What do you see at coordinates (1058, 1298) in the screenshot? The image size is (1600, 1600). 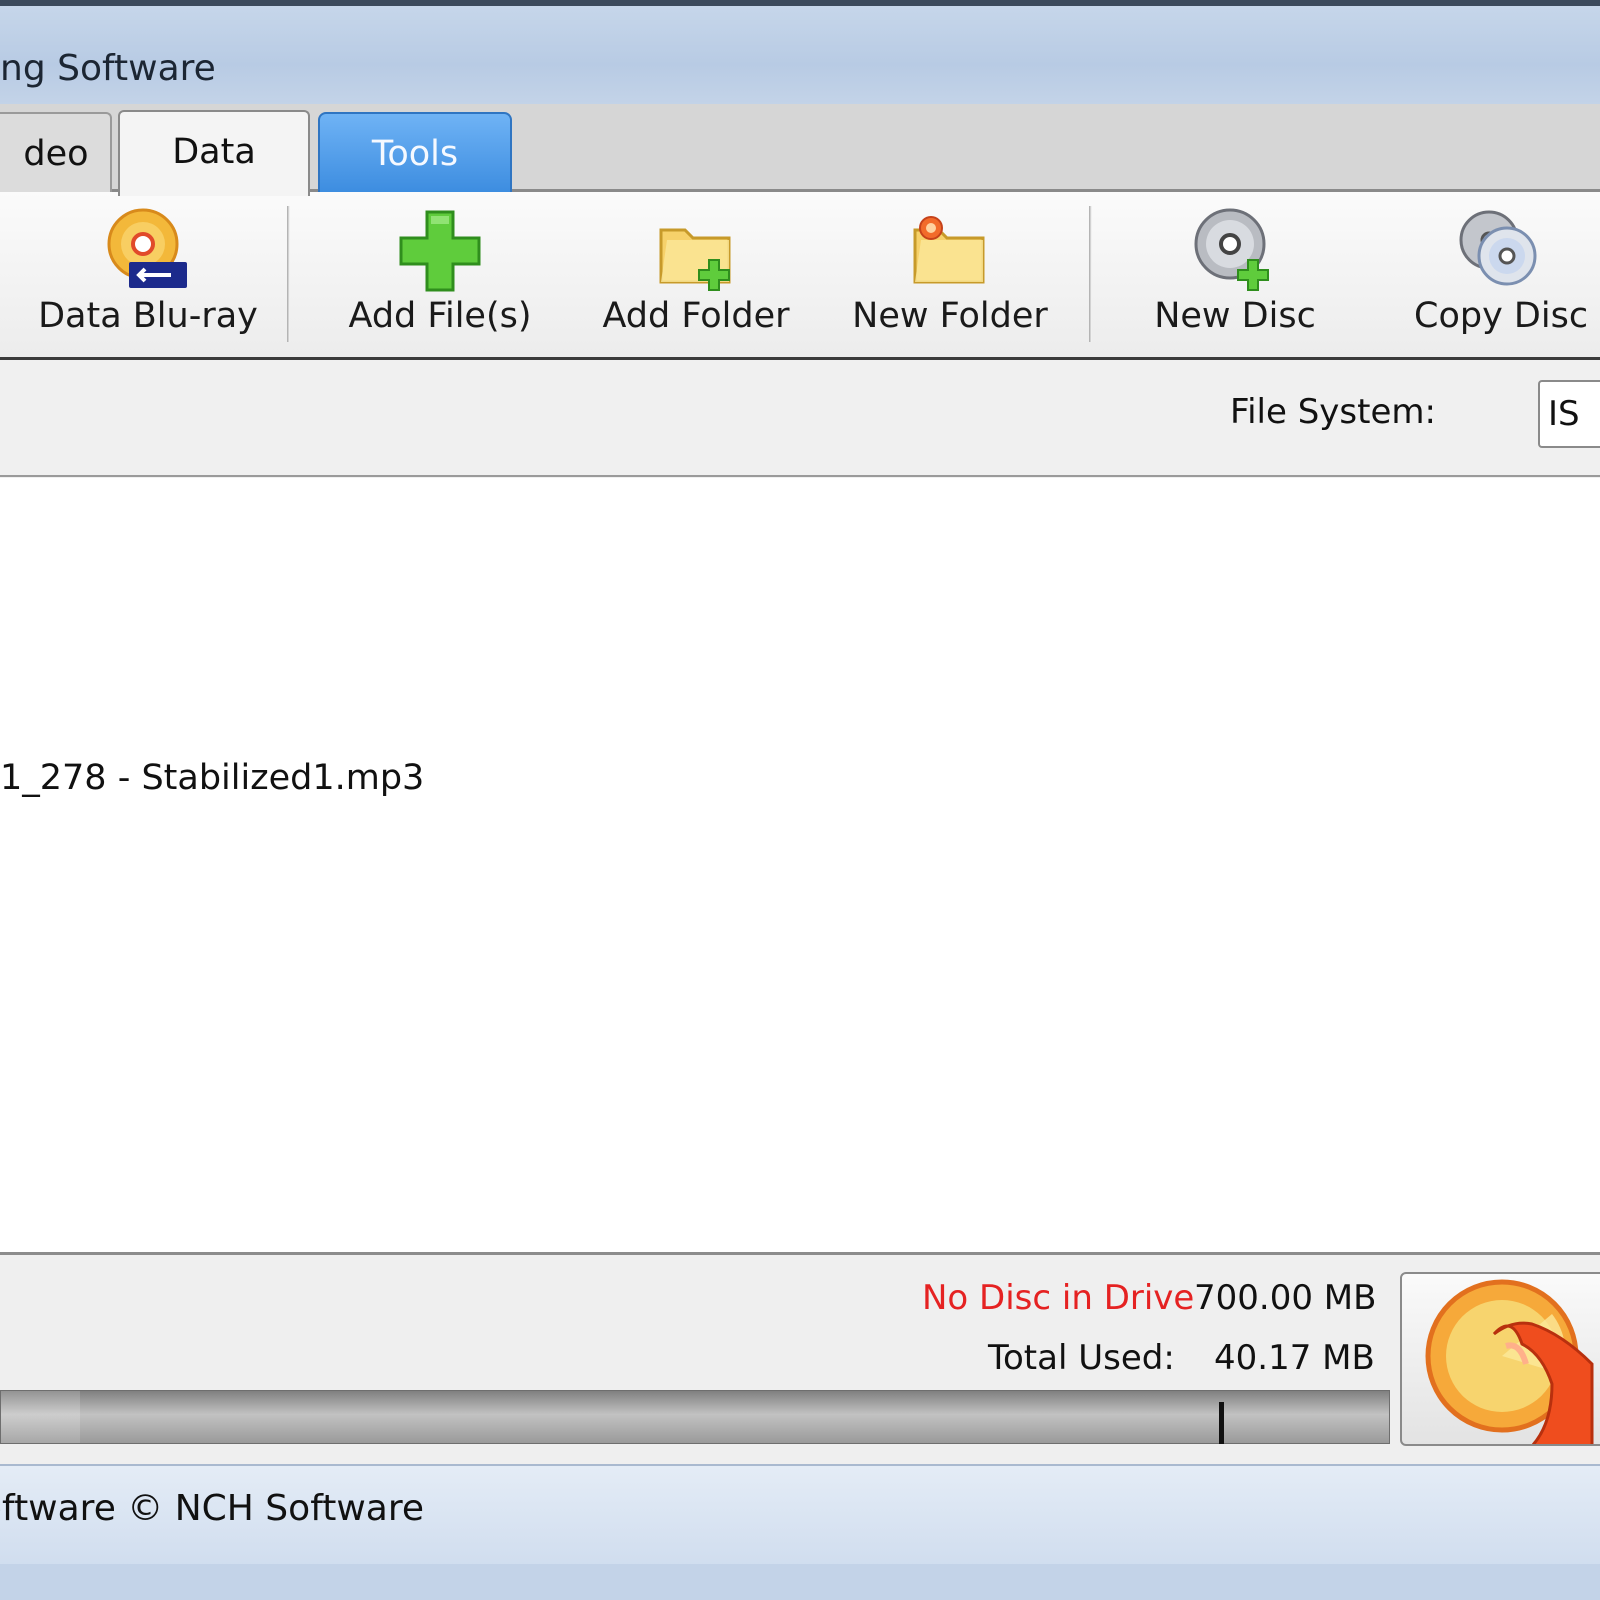 I see `disc-status: No Disc in Drive` at bounding box center [1058, 1298].